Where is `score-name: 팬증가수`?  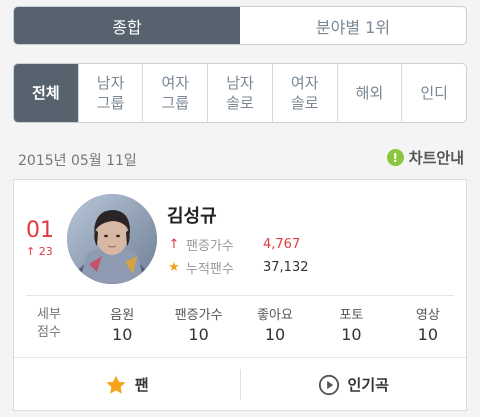
score-name: 팬증가수 is located at coordinates (198, 315).